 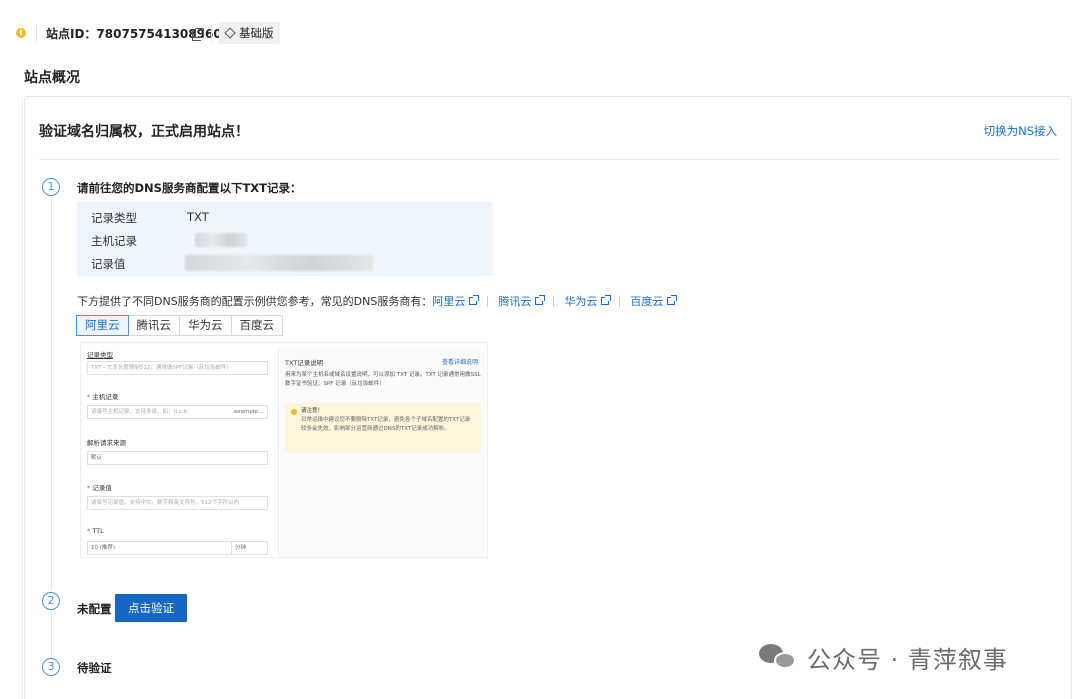 I want to click on provider-link-label: 阿里云, so click(x=449, y=301).